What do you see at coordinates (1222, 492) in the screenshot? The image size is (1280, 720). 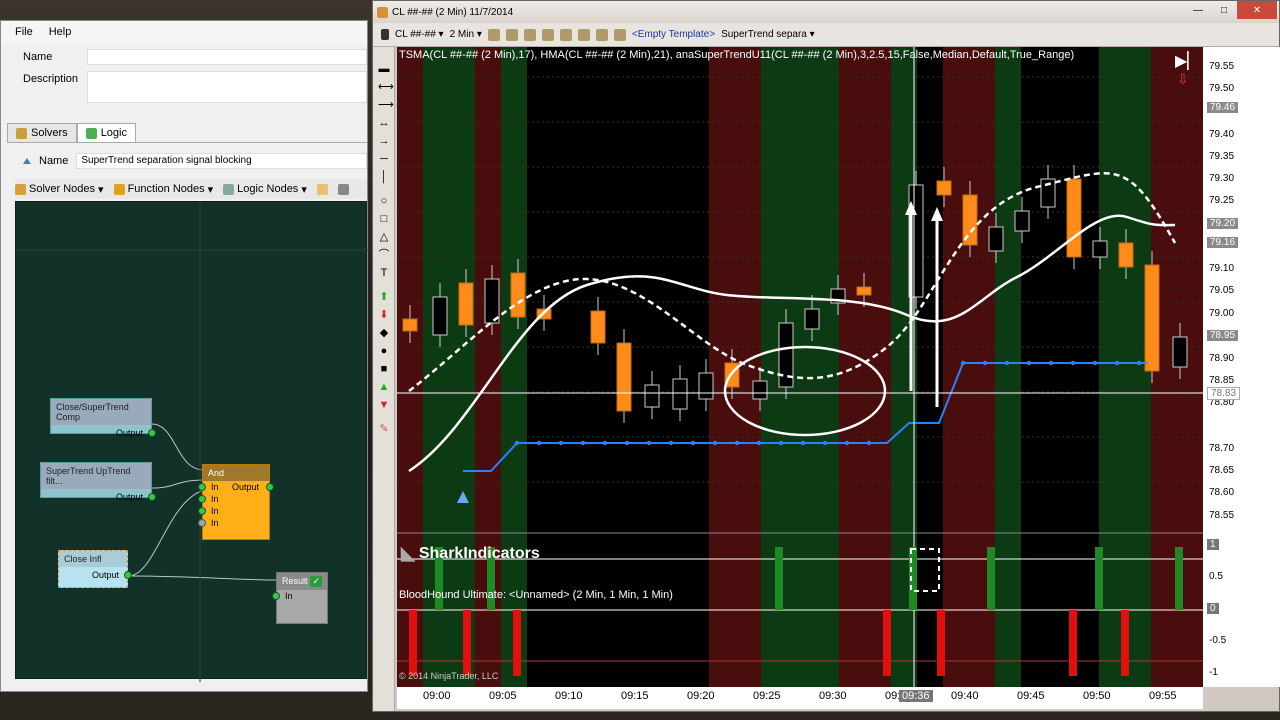 I see `price-tick: 78.60` at bounding box center [1222, 492].